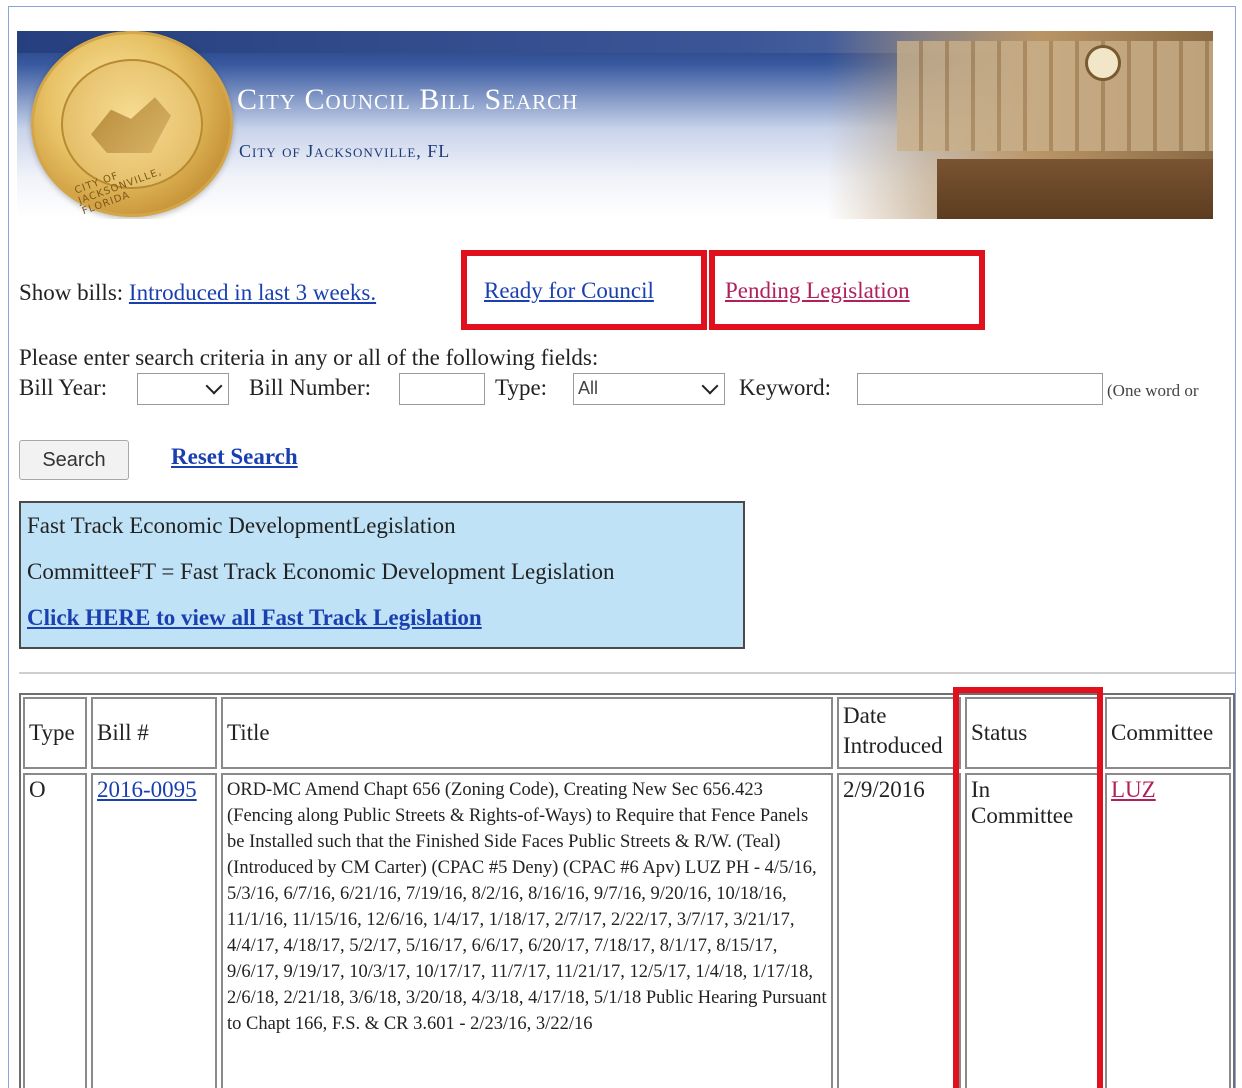 Image resolution: width=1242 pixels, height=1088 pixels. I want to click on bill-number-input, so click(442, 389).